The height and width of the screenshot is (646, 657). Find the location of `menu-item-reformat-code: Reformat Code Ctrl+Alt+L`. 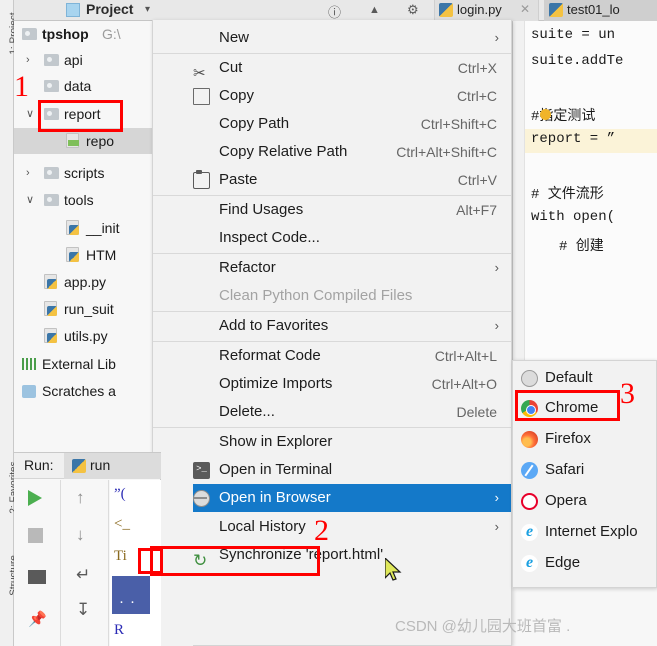

menu-item-reformat-code: Reformat Code Ctrl+Alt+L is located at coordinates (332, 356).